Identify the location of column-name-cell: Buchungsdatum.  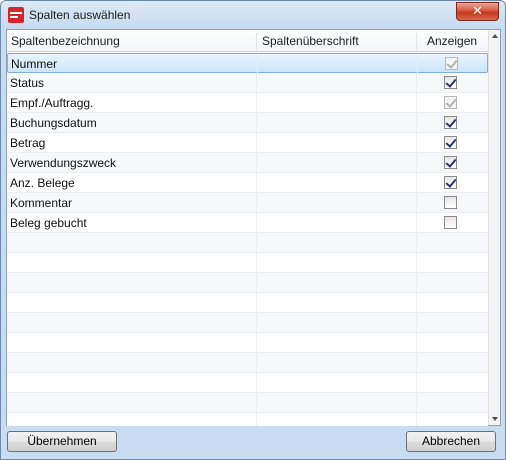
(53, 123).